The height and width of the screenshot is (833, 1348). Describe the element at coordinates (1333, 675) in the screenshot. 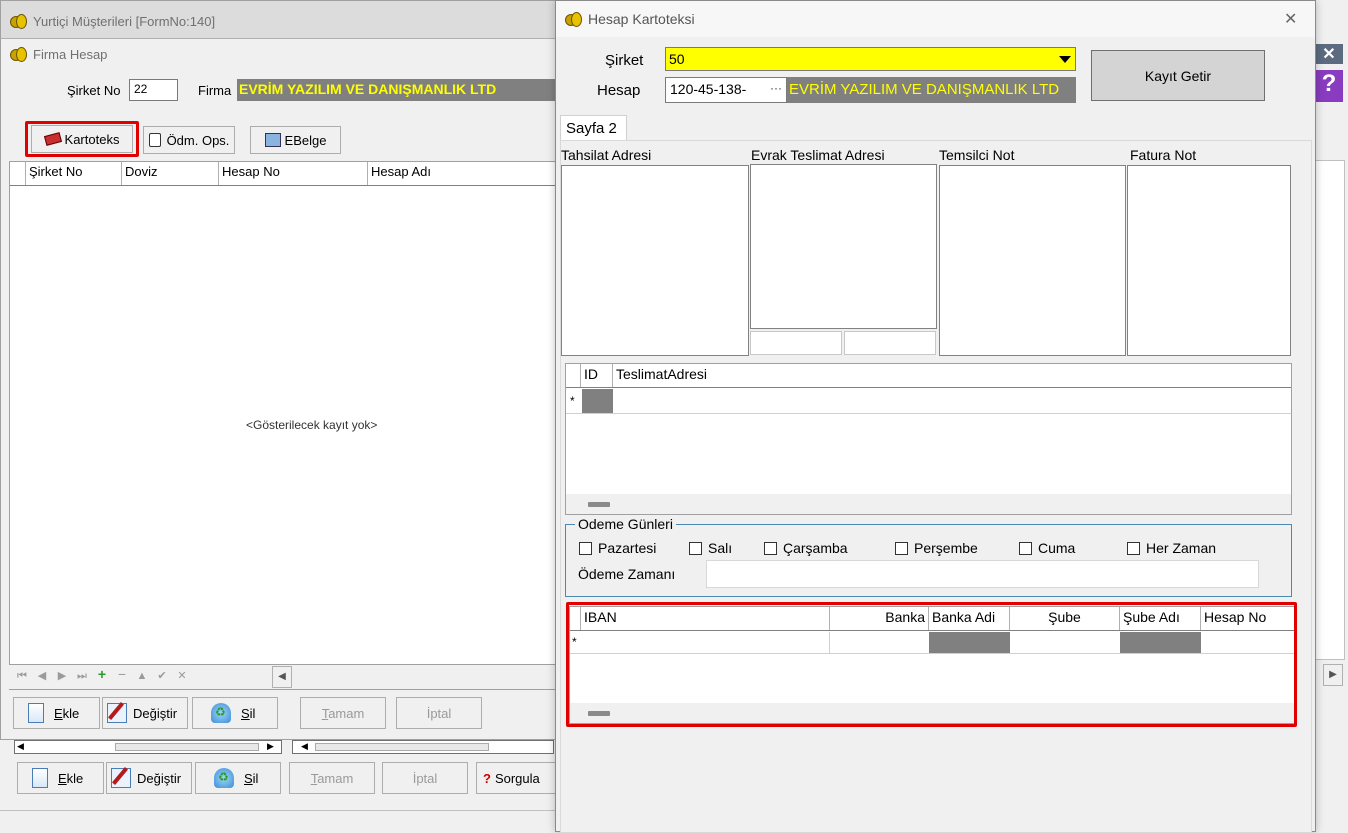

I see `scroll-right-button: ▶` at that location.